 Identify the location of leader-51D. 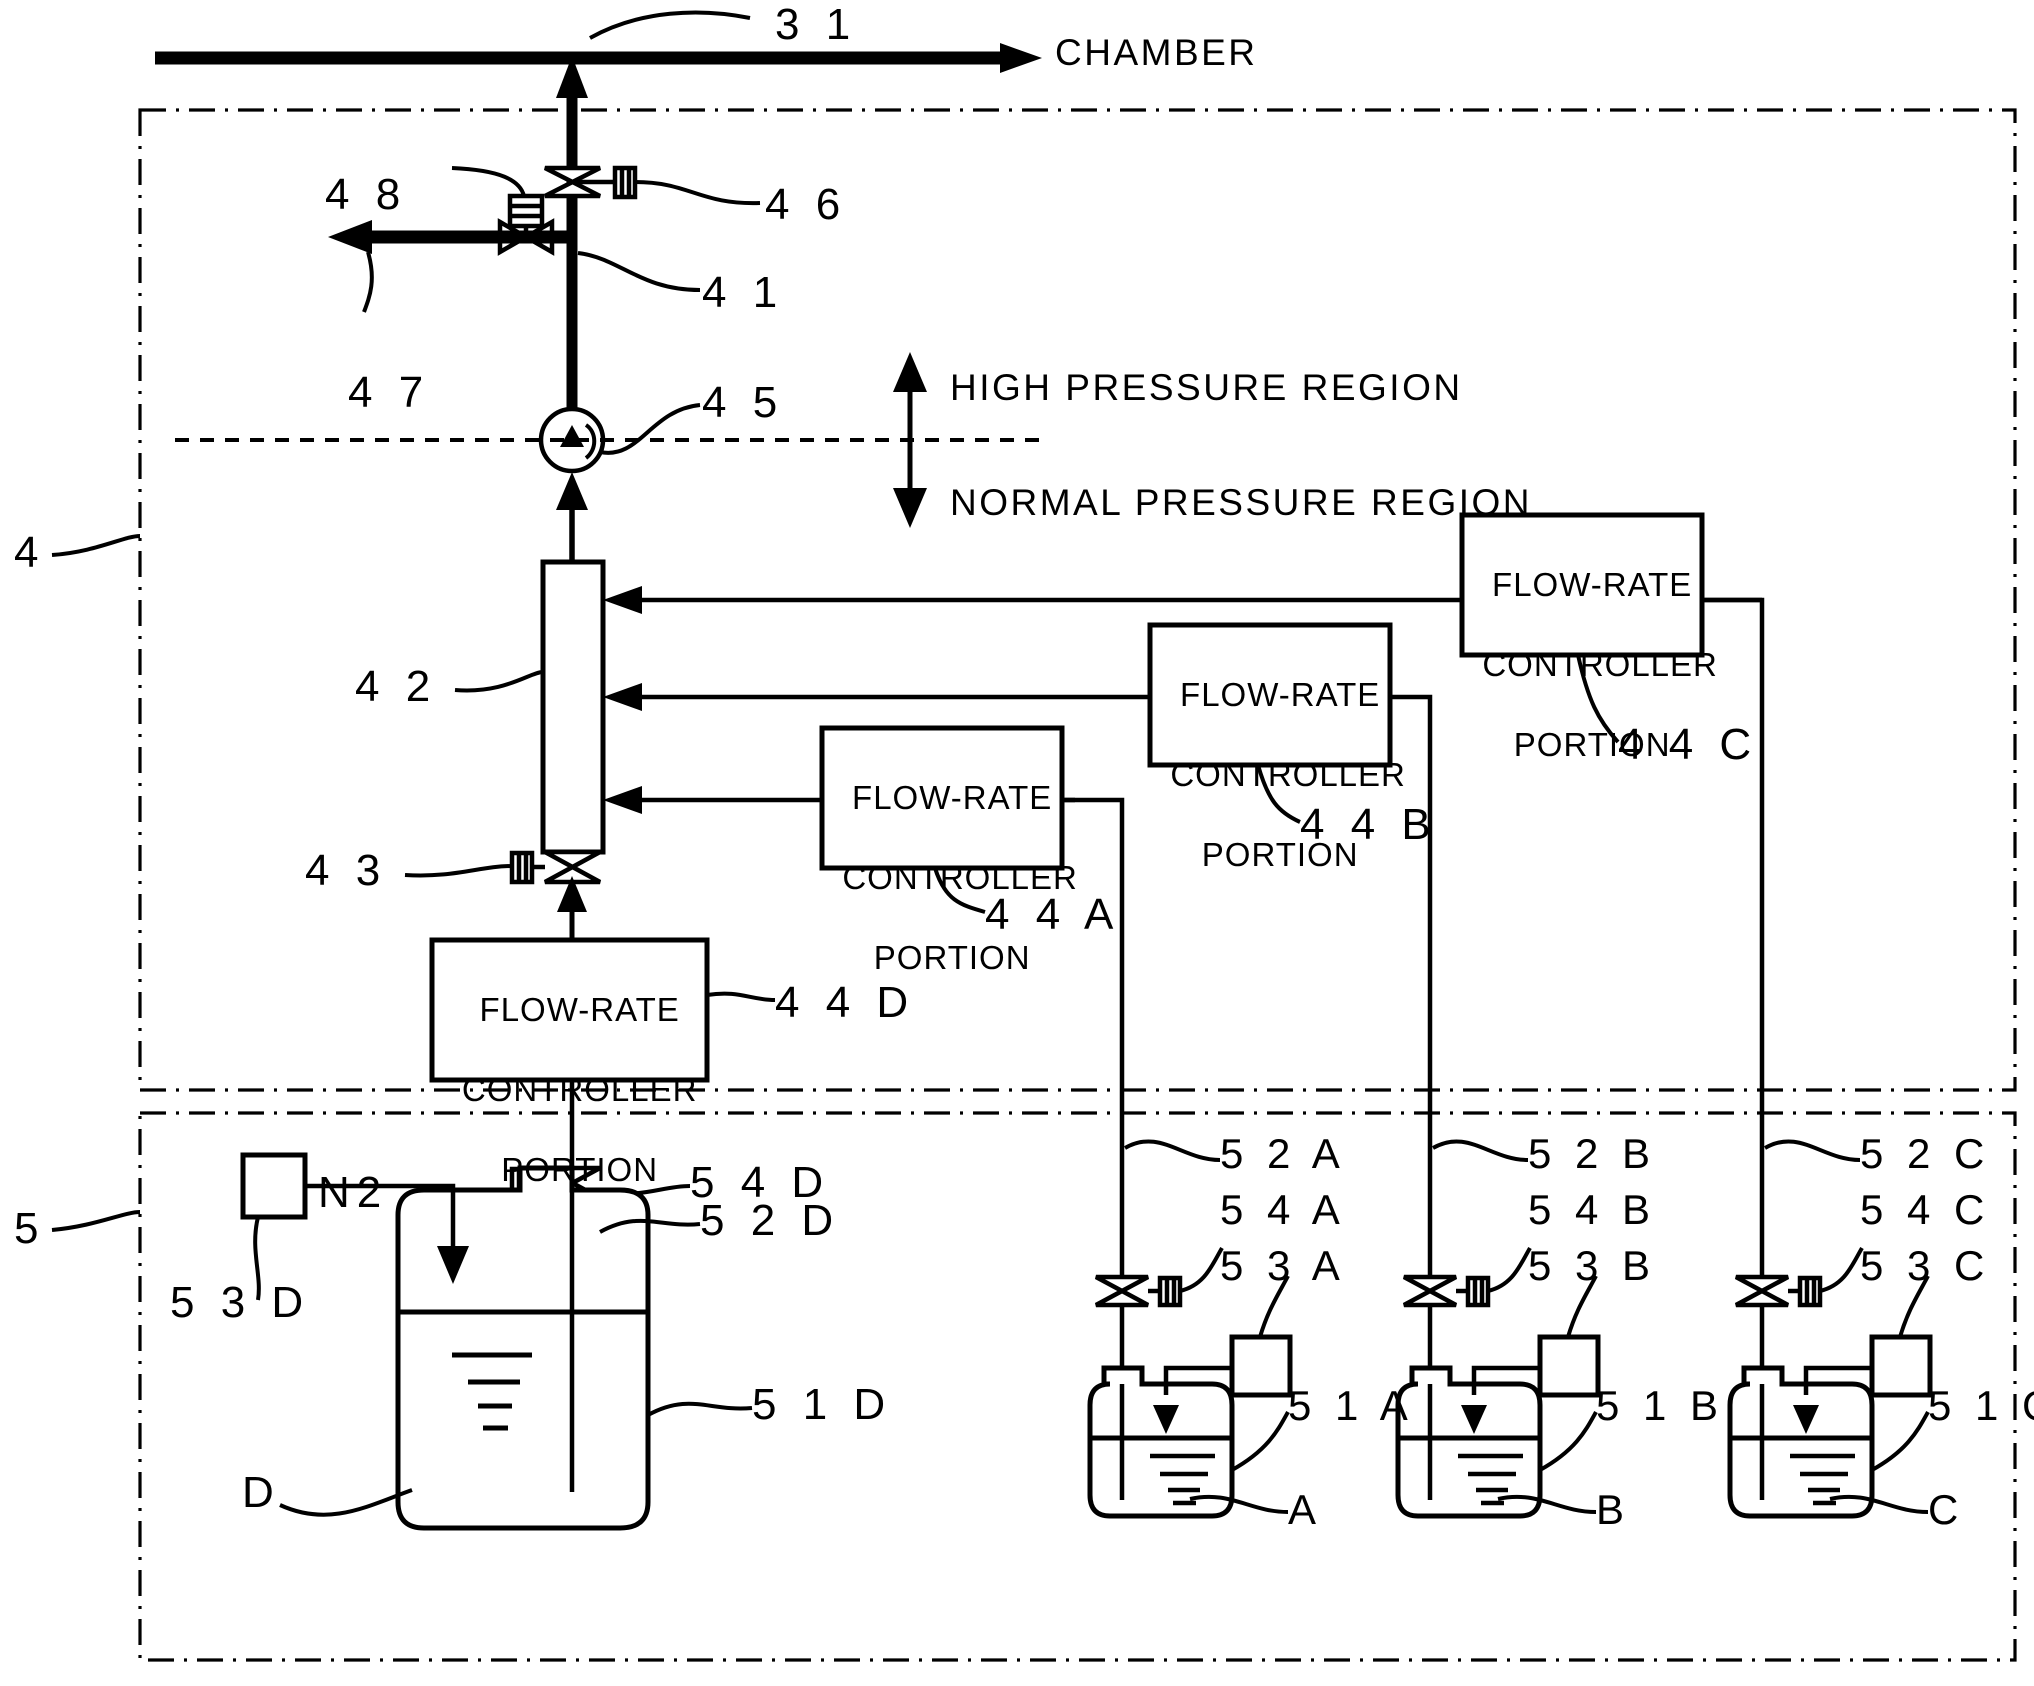
(700, 1409).